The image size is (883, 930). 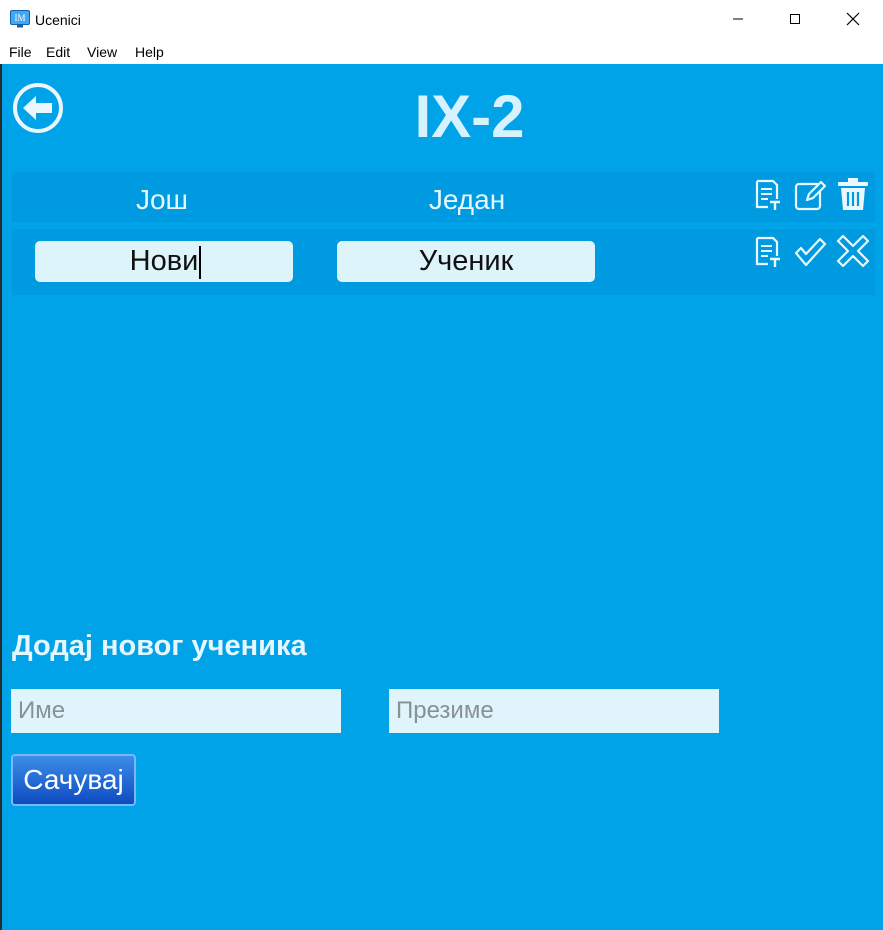 I want to click on confirm-check-icon, so click(x=810, y=252).